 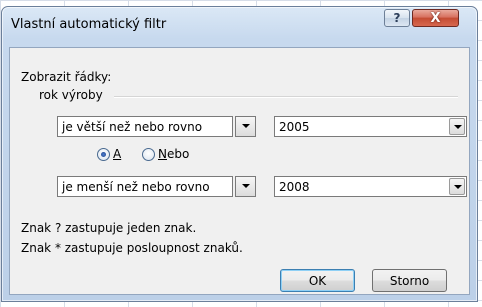 I want to click on condition2-value-input: 2008, so click(x=370, y=186).